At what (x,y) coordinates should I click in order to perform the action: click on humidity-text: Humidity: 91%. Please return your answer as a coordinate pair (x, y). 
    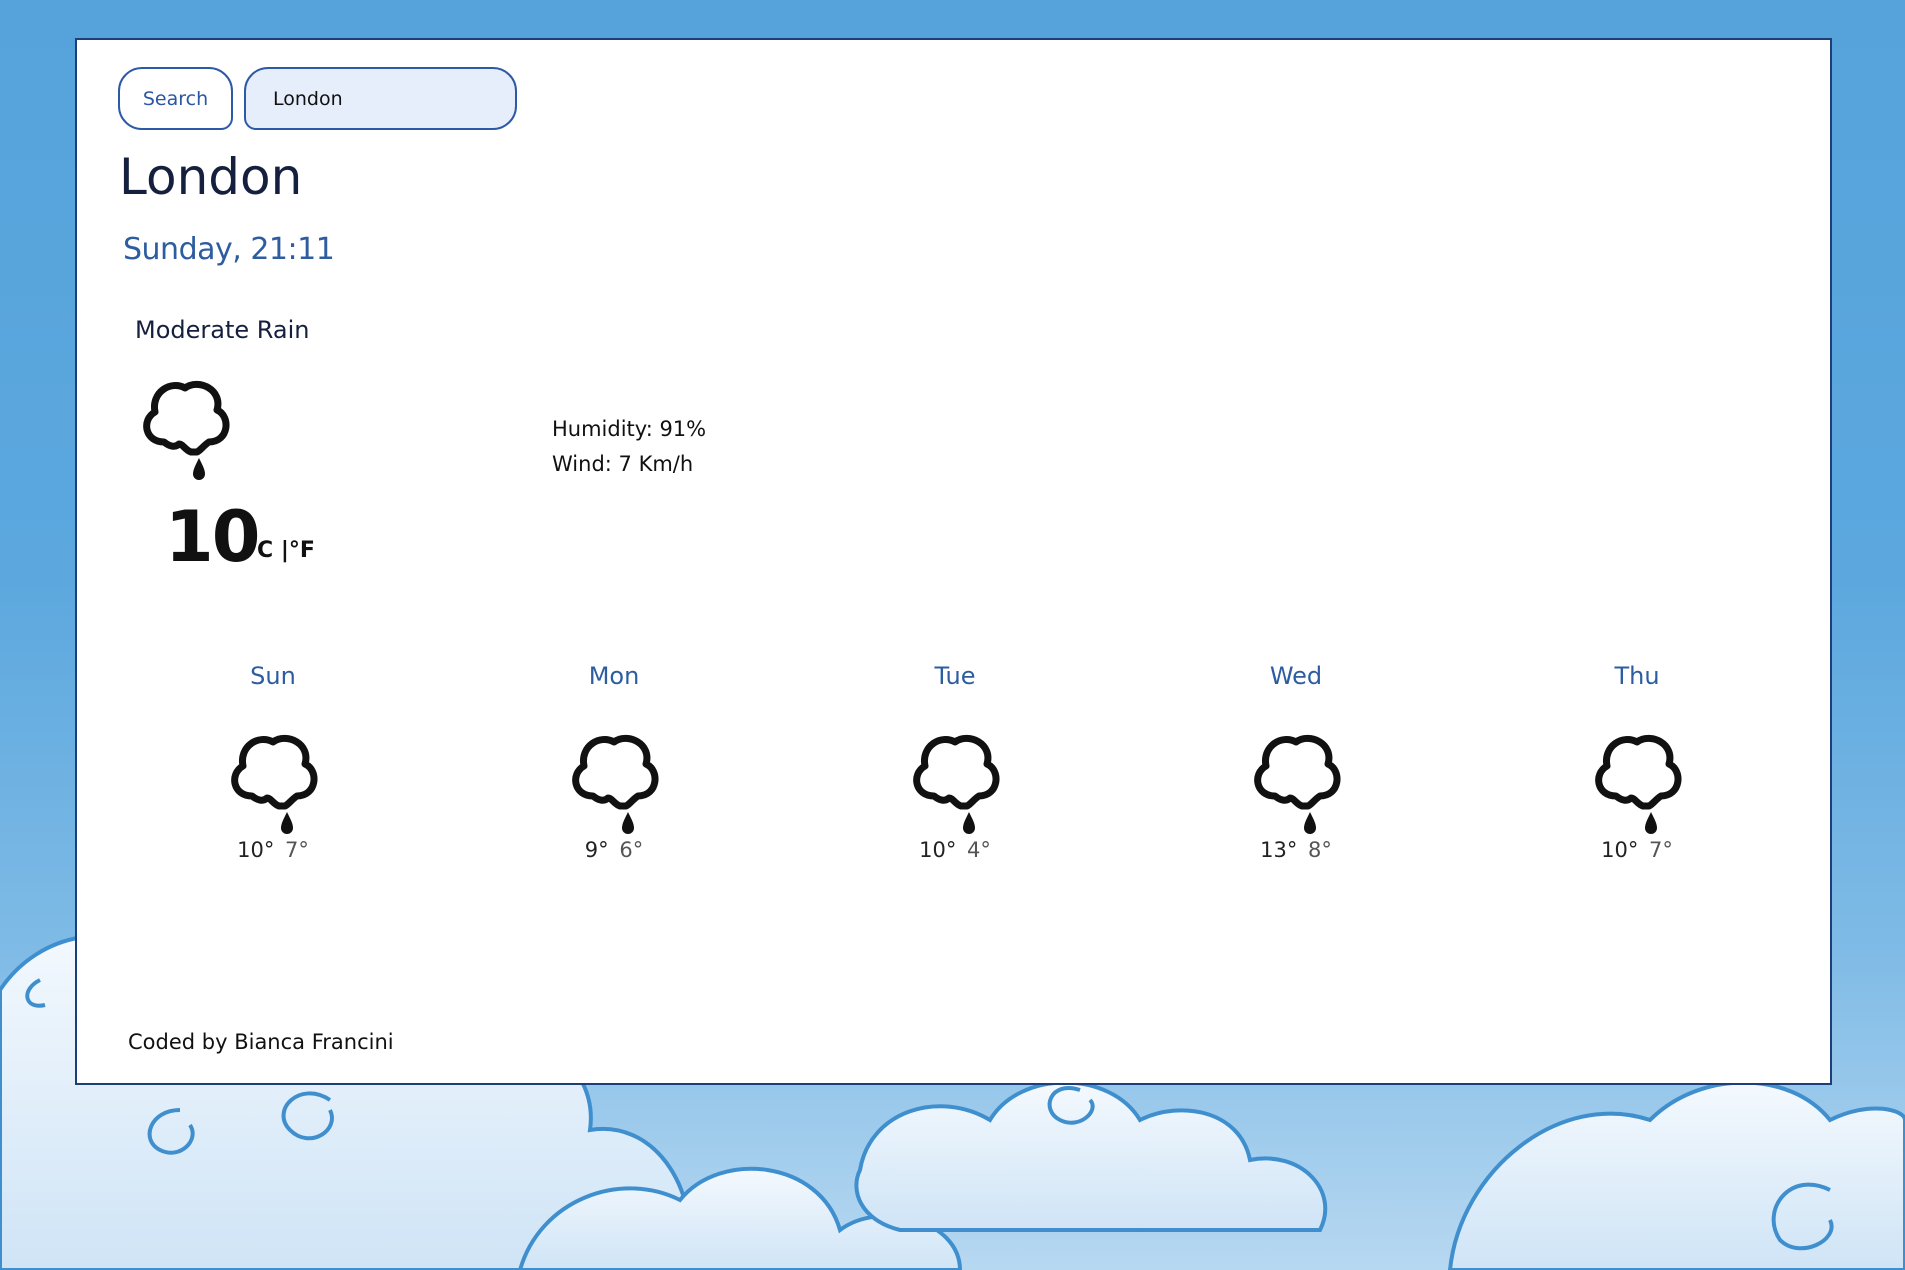
    Looking at the image, I should click on (629, 429).